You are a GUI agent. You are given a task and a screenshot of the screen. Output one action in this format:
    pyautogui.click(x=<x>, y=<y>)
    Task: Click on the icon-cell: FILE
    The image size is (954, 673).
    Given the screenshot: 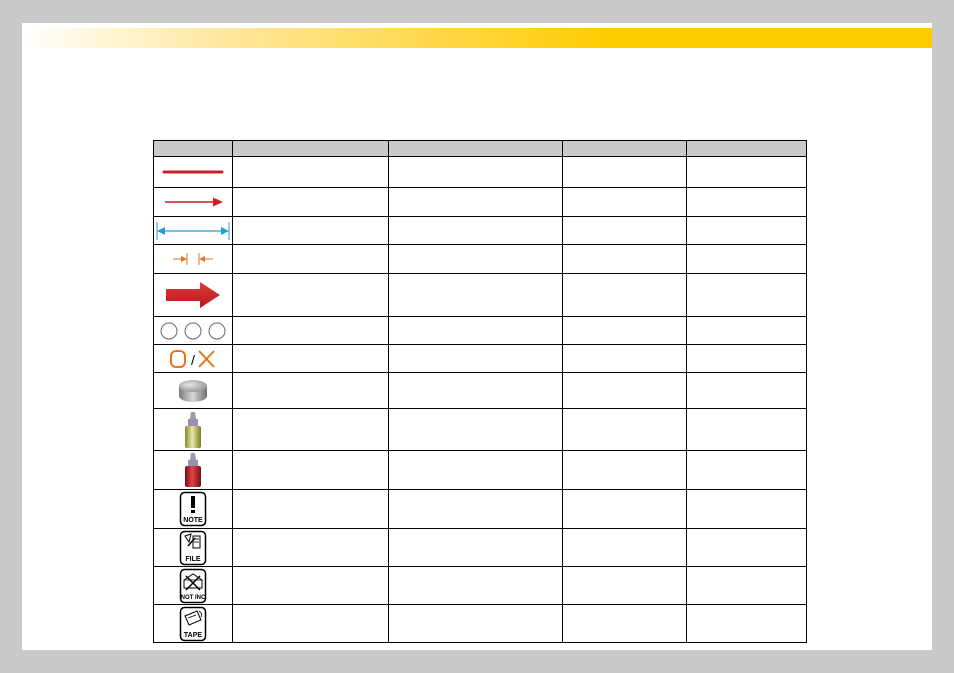 What is the action you would take?
    pyautogui.click(x=193, y=547)
    